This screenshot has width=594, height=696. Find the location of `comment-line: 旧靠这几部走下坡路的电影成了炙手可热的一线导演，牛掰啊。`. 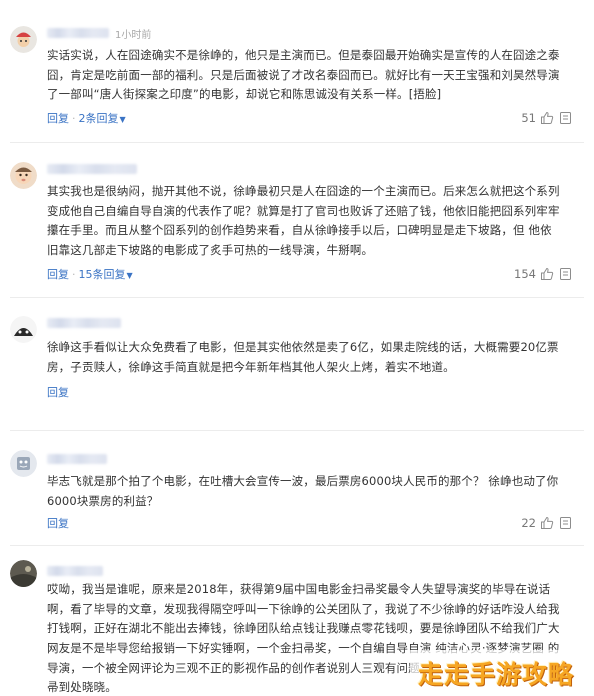

comment-line: 旧靠这几部走下坡路的电影成了炙手可热的一线导演，牛掰啊。 is located at coordinates (210, 250).